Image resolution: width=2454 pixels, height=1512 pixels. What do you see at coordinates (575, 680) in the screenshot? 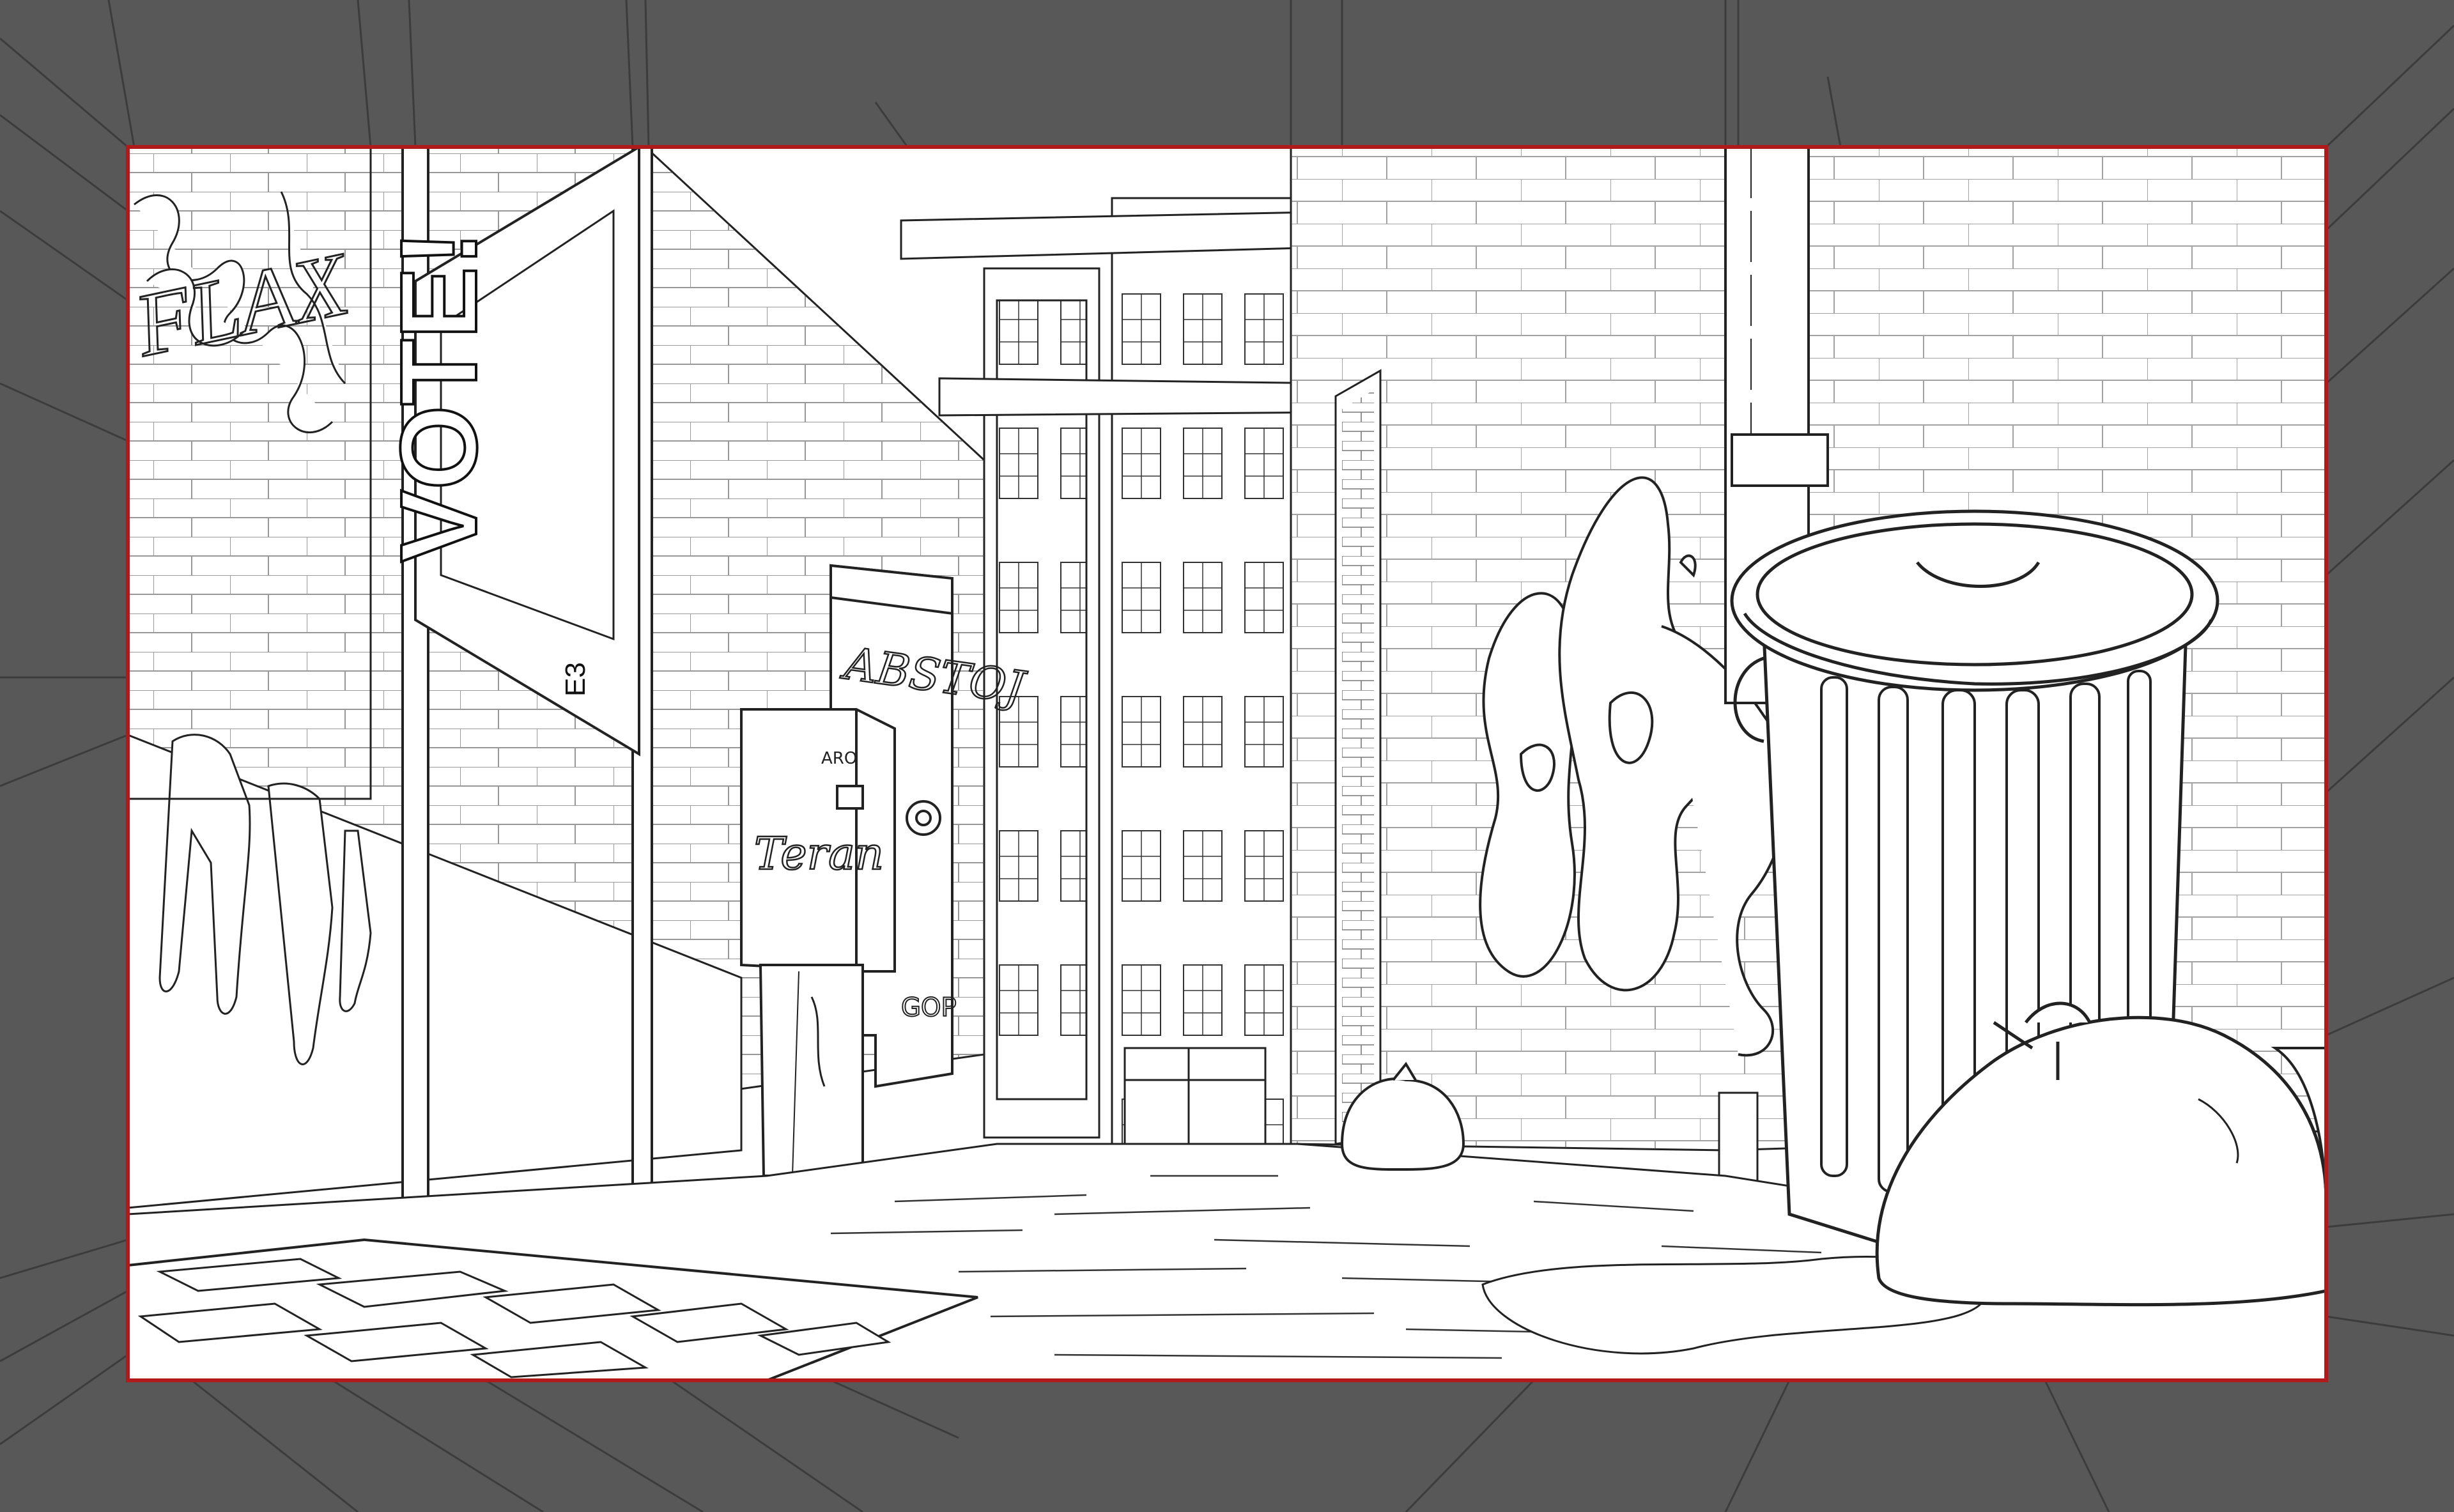
I see `vote-sign-tag: E3` at bounding box center [575, 680].